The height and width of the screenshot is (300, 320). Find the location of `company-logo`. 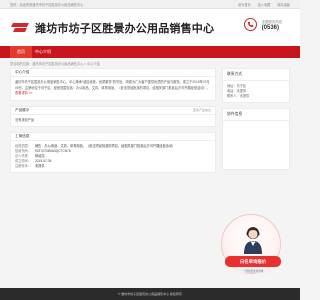

company-logo is located at coordinates (21, 28).